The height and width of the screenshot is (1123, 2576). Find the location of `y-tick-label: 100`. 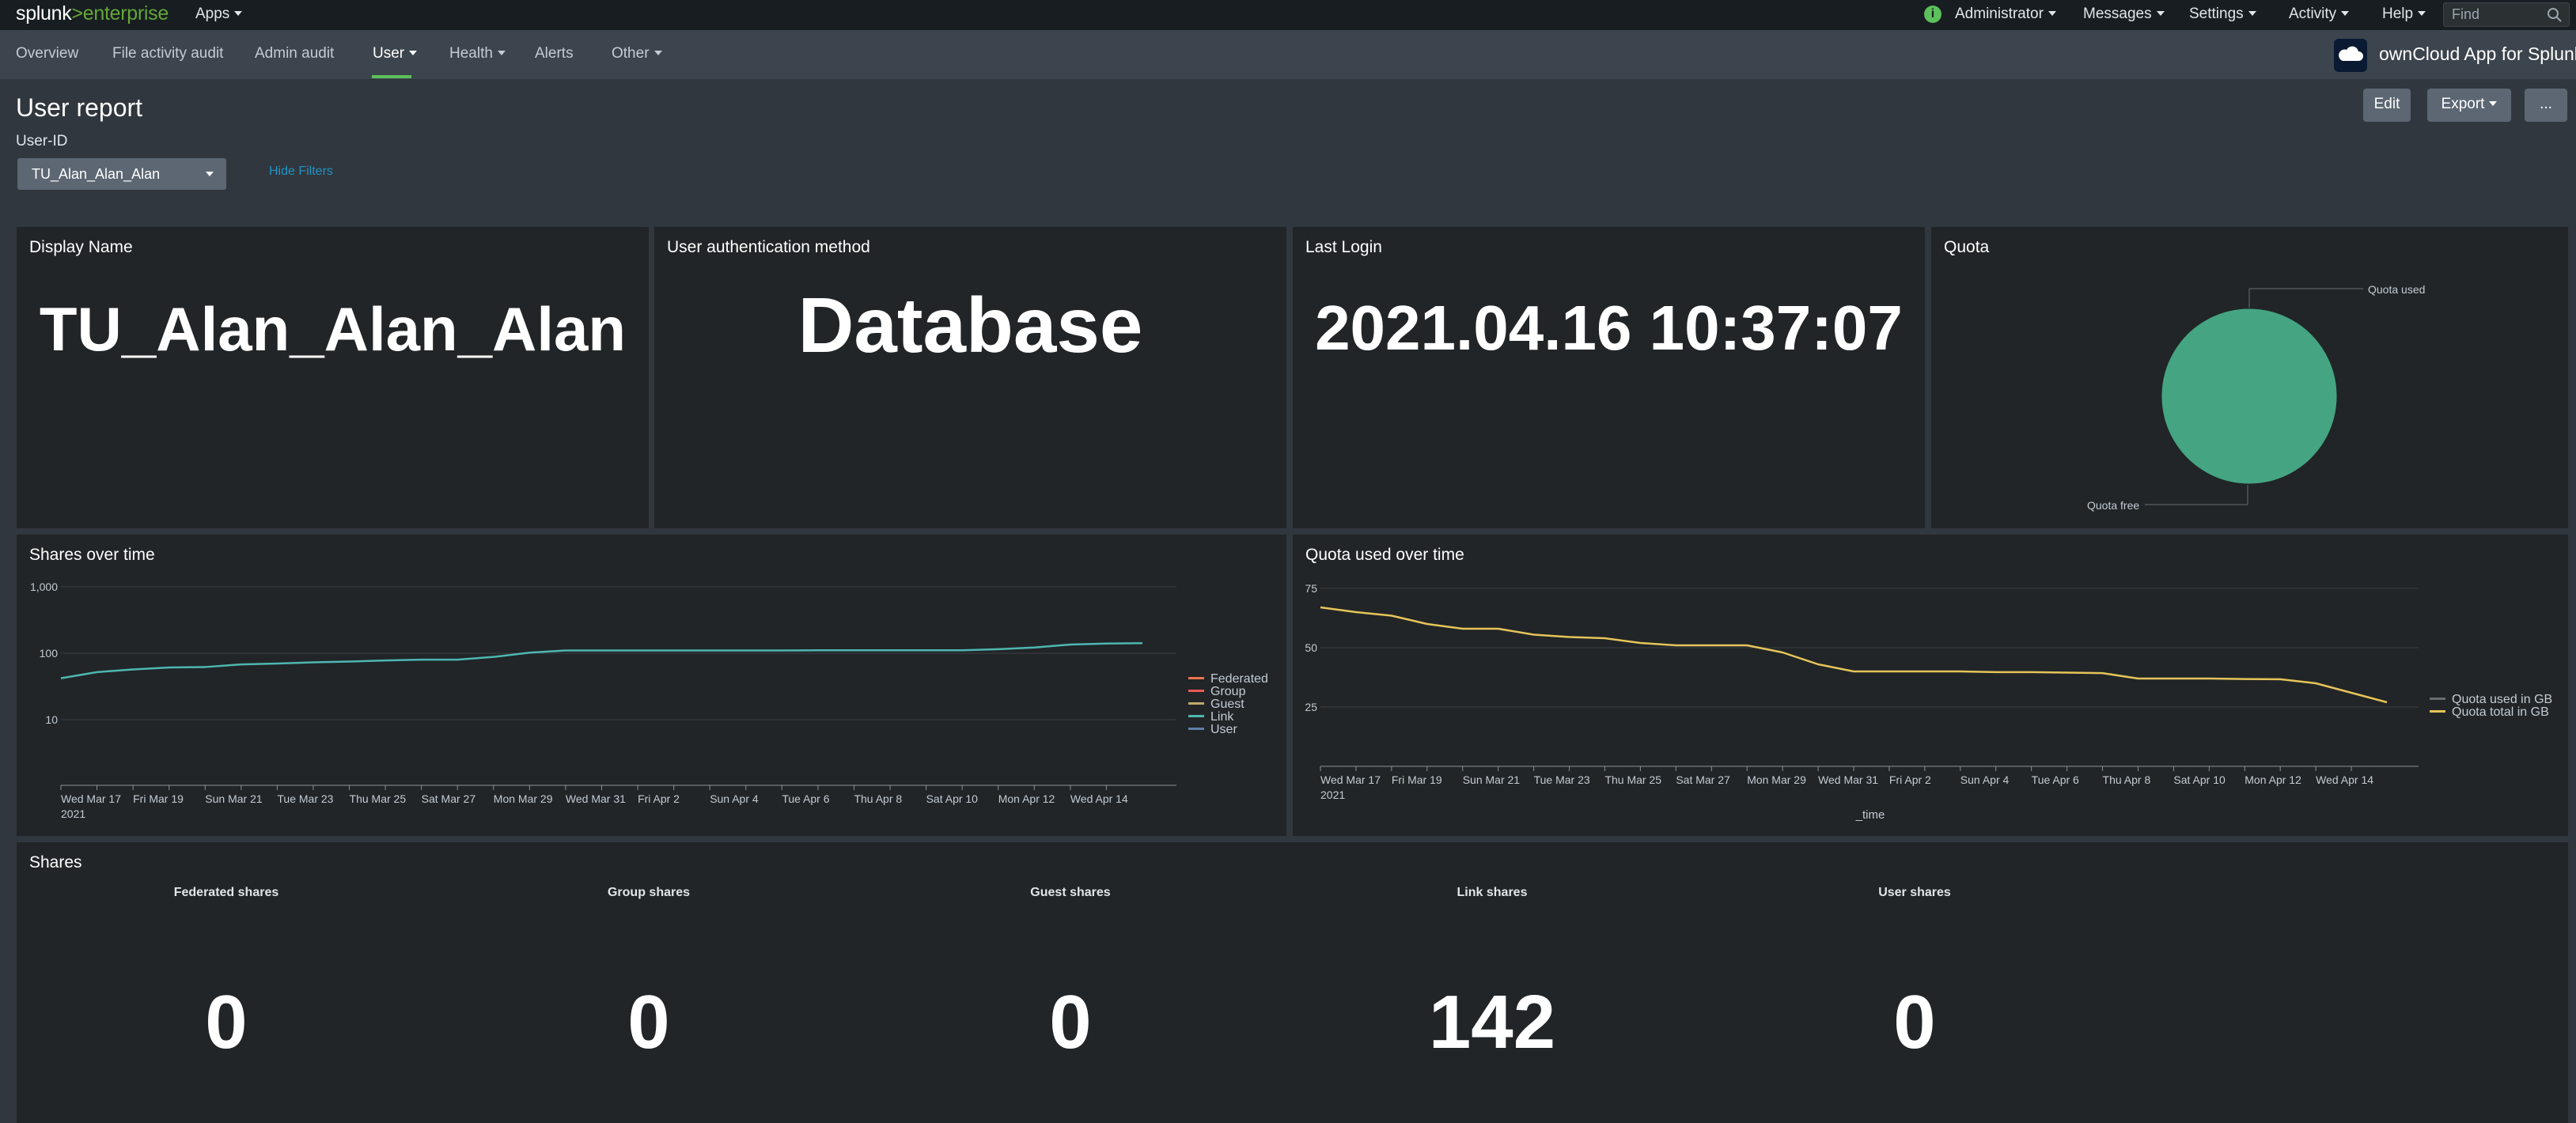

y-tick-label: 100 is located at coordinates (49, 653).